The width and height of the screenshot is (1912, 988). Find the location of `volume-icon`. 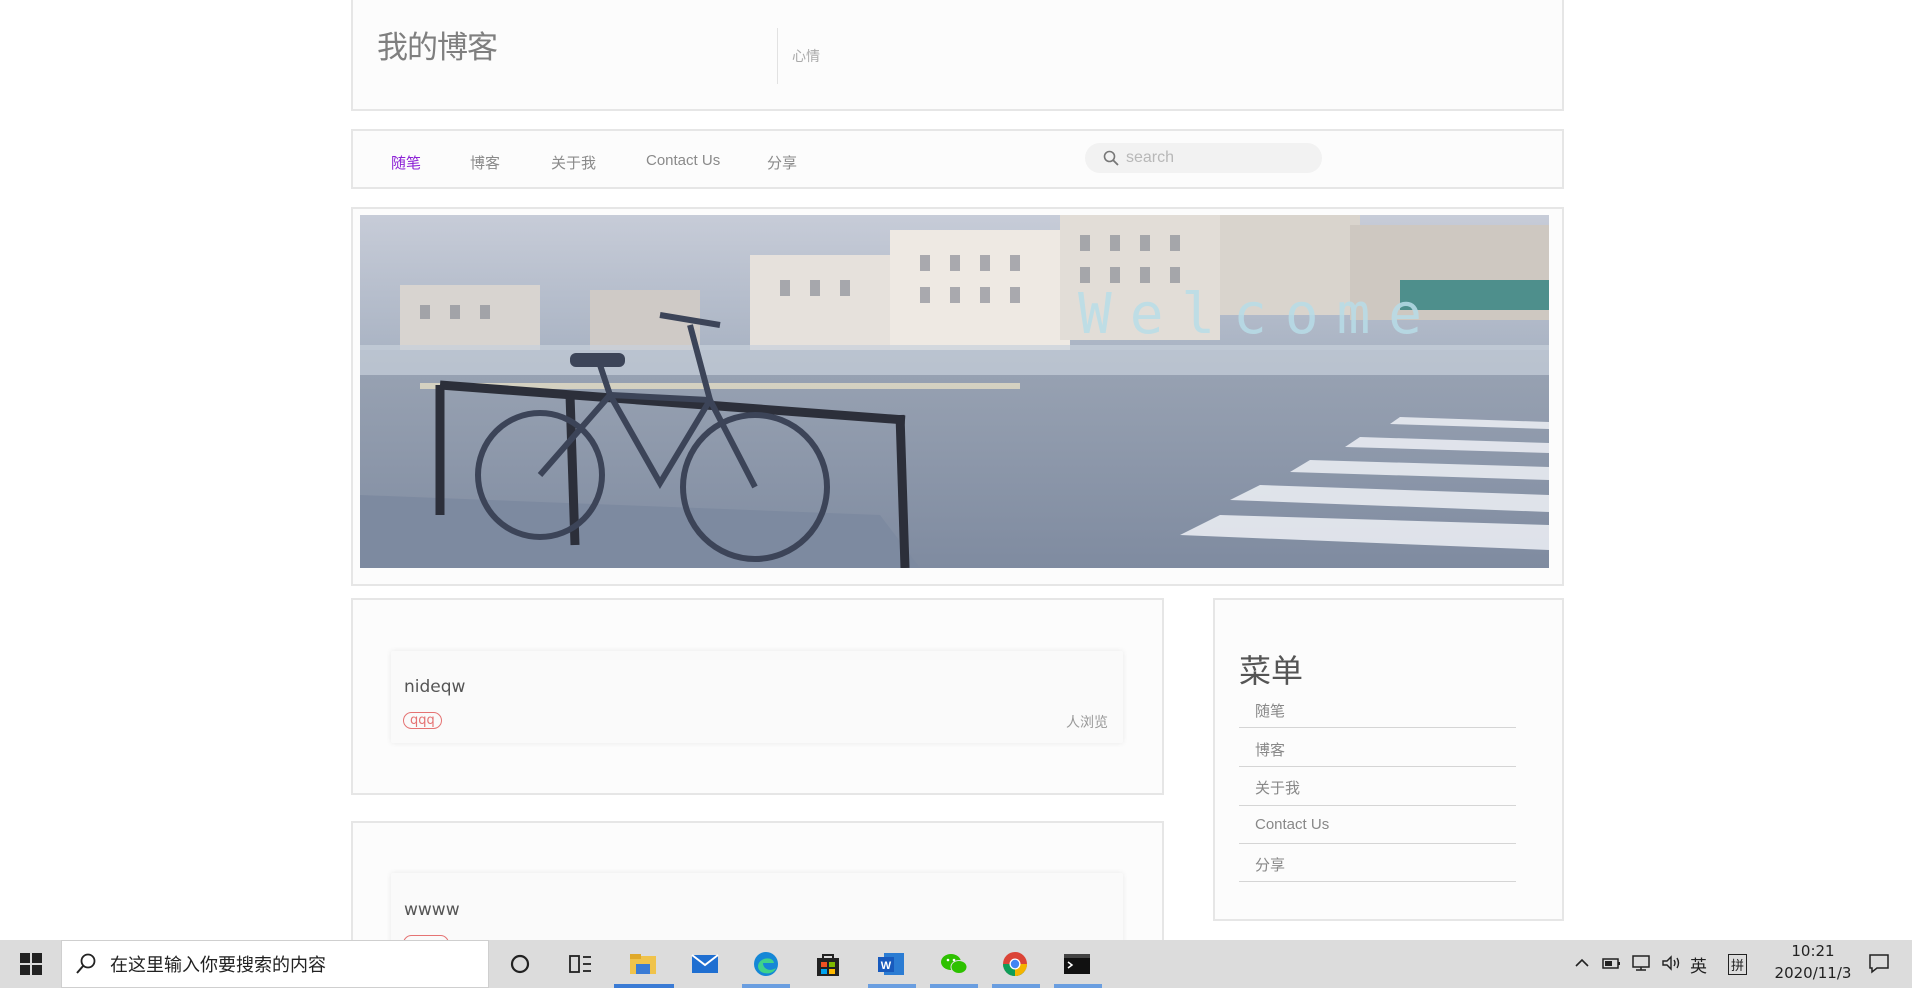

volume-icon is located at coordinates (1671, 963).